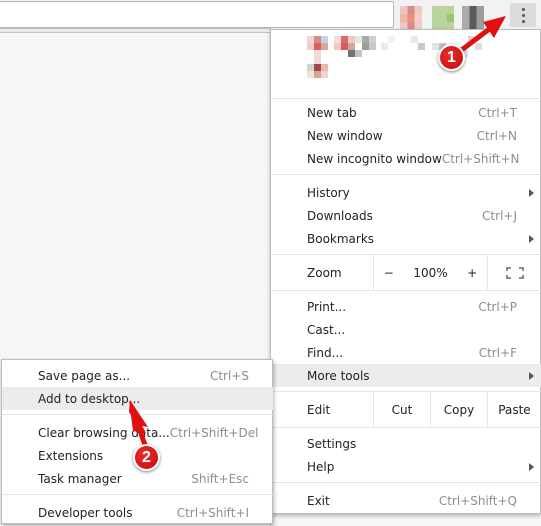 This screenshot has height=526, width=541. I want to click on edit-label: Edit, so click(319, 409).